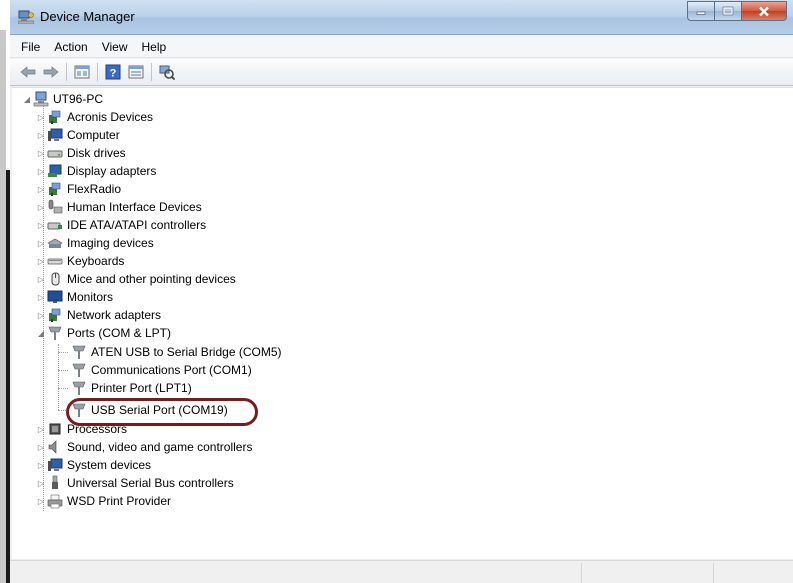 This screenshot has width=793, height=583. Describe the element at coordinates (114, 315) in the screenshot. I see `tree-item-label: Network adapters` at that location.